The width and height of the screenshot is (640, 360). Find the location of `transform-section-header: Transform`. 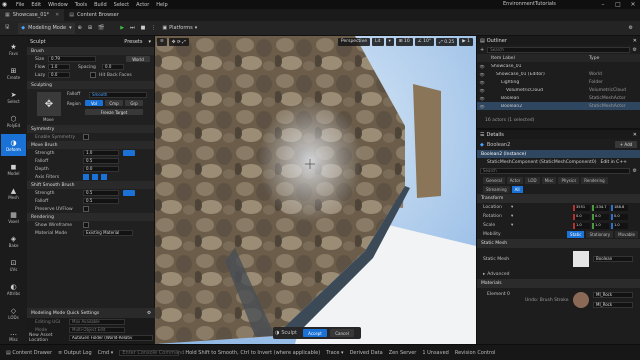

transform-section-header: Transform is located at coordinates (558, 198).